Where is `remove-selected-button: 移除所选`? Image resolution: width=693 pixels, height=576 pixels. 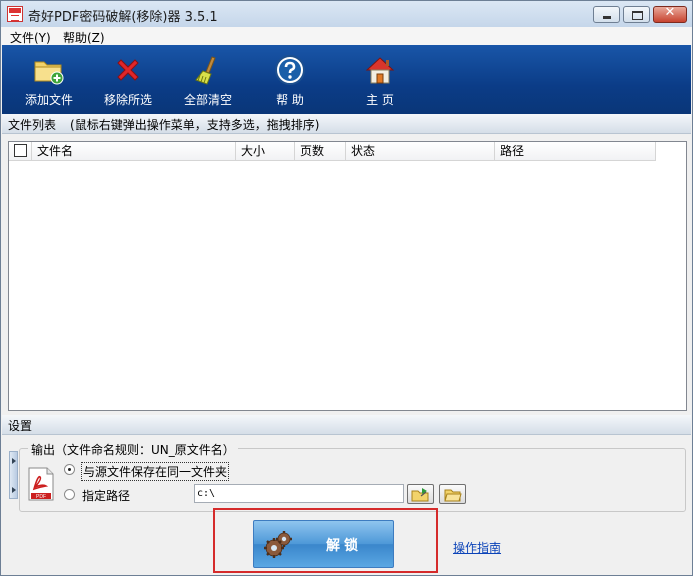 remove-selected-button: 移除所选 is located at coordinates (128, 79).